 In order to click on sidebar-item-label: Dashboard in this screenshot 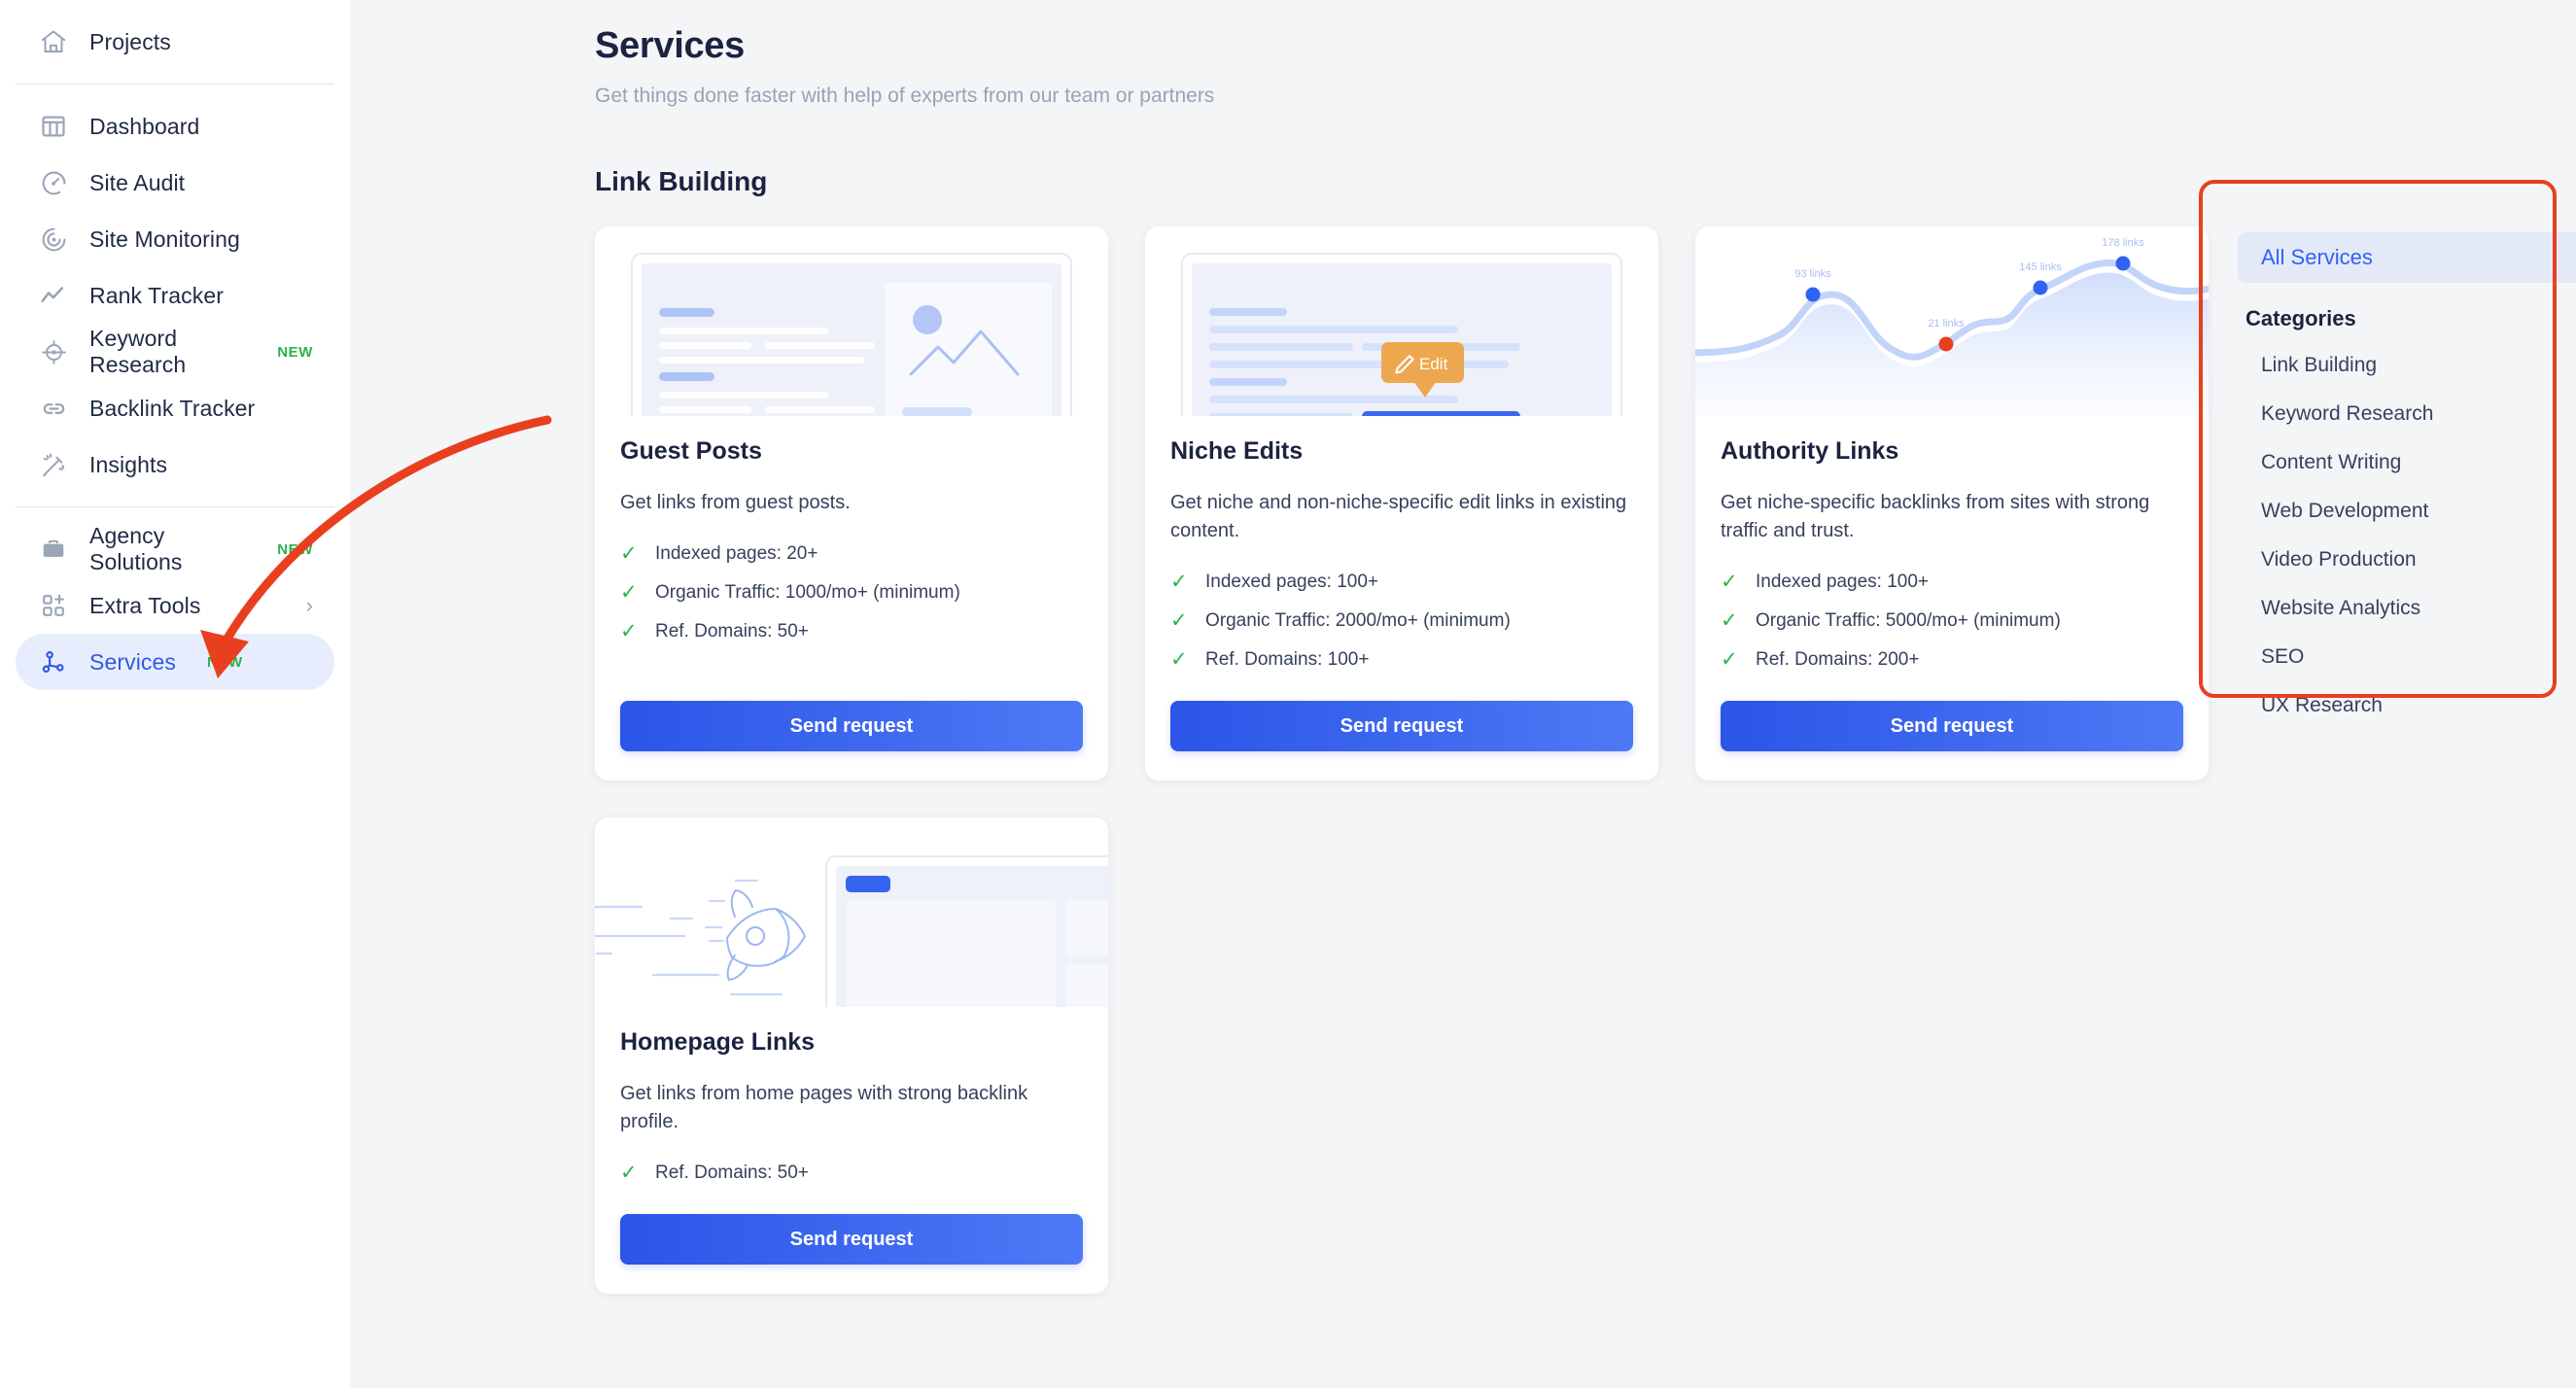, I will do `click(144, 126)`.